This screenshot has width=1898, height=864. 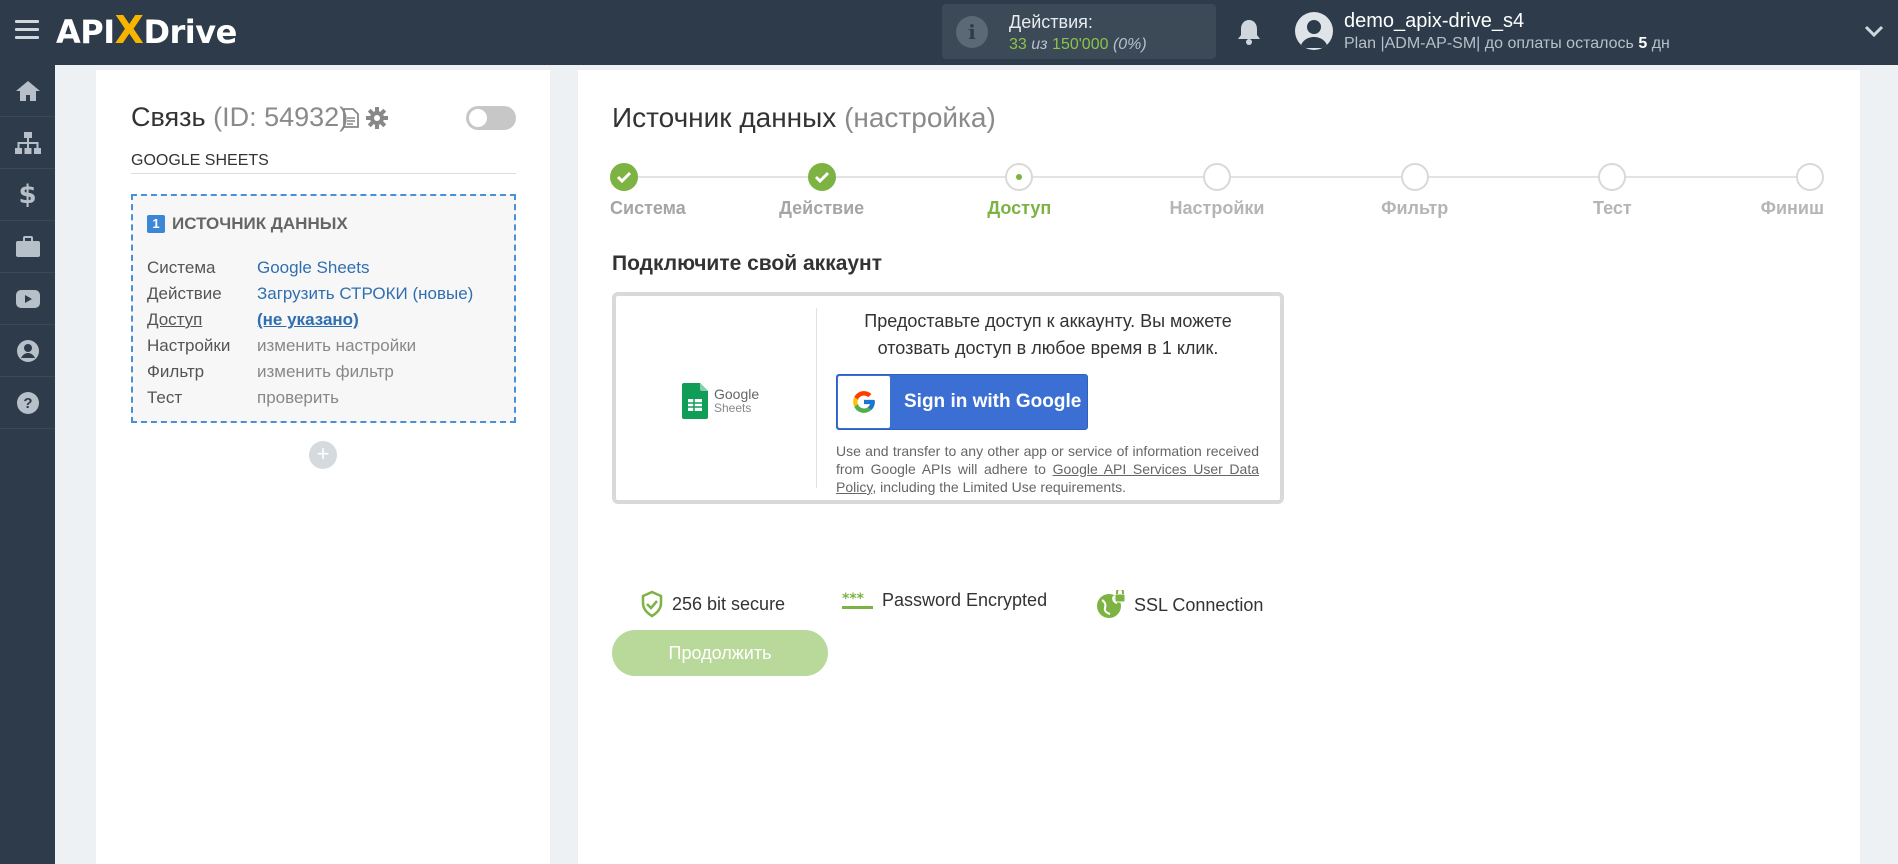 I want to click on filter-link: изменить фильтр, so click(x=325, y=372).